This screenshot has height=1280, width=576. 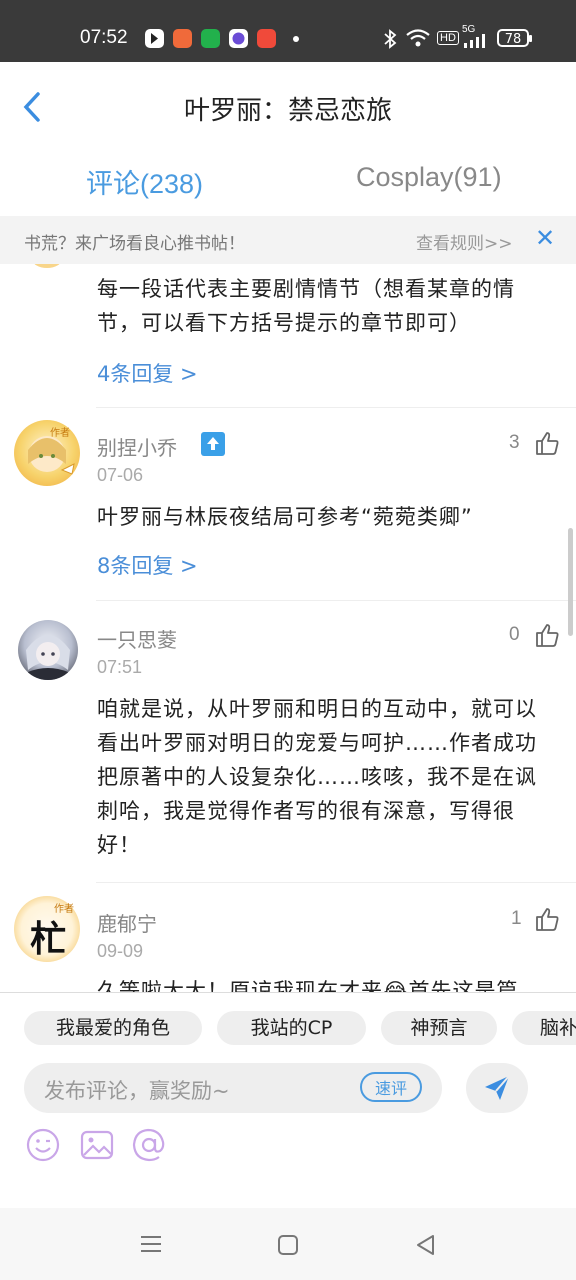 I want to click on comment-text: 叶罗丽与林辰夜结局可参考“菀菀类卿”, so click(x=285, y=517).